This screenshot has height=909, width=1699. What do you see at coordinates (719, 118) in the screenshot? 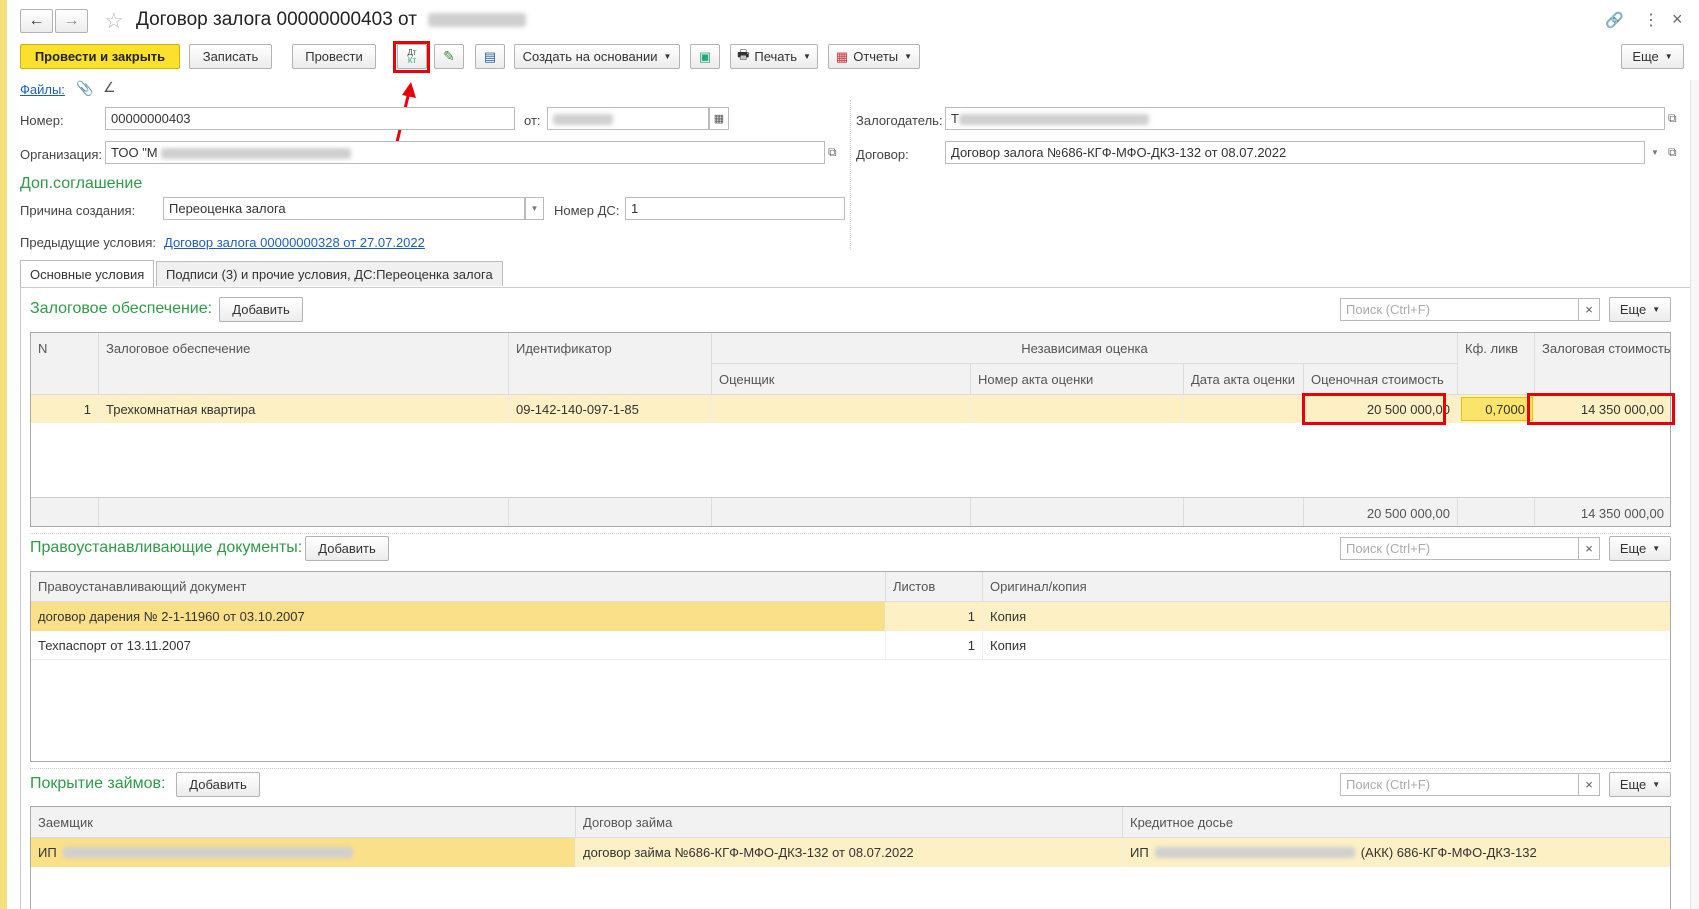
I see `calendar-icon: ▦` at bounding box center [719, 118].